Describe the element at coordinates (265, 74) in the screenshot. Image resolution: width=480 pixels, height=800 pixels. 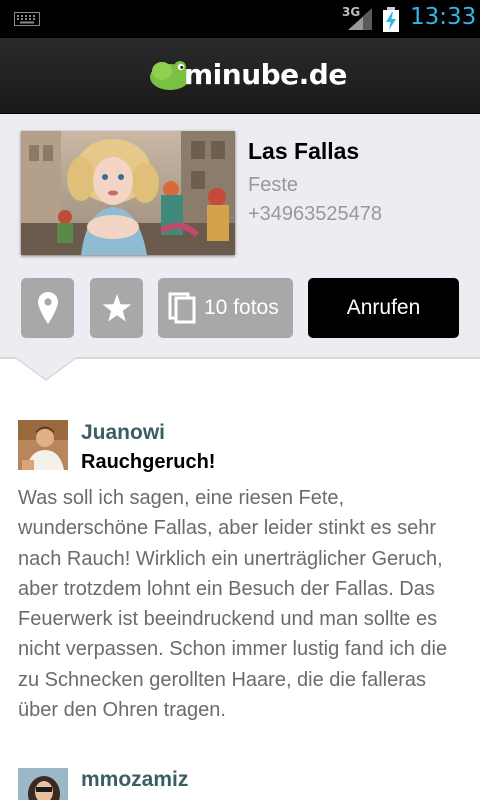
I see `app-logo-text: minube.de` at that location.